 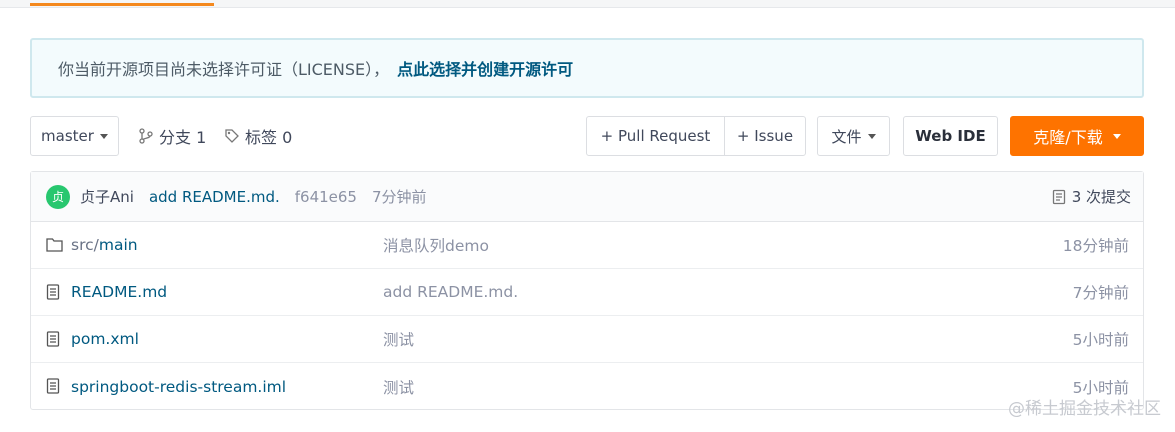 I want to click on file-commit-time: 18分钟前, so click(x=1095, y=246).